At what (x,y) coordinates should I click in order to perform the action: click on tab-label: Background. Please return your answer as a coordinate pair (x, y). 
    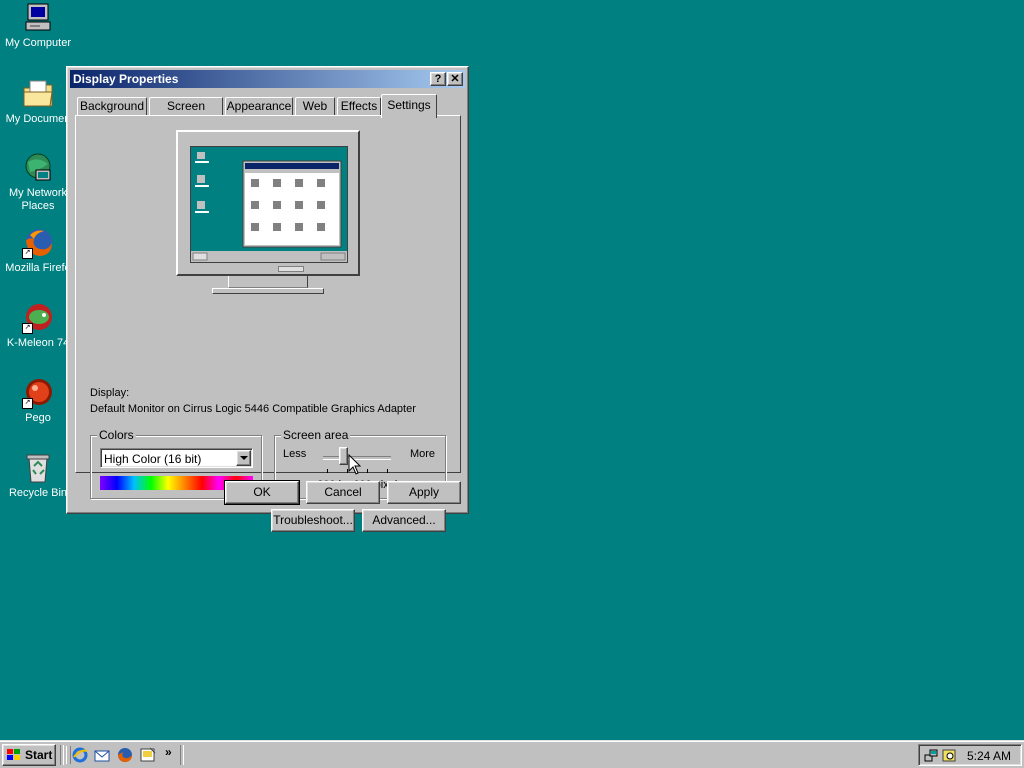
    Looking at the image, I should click on (112, 106).